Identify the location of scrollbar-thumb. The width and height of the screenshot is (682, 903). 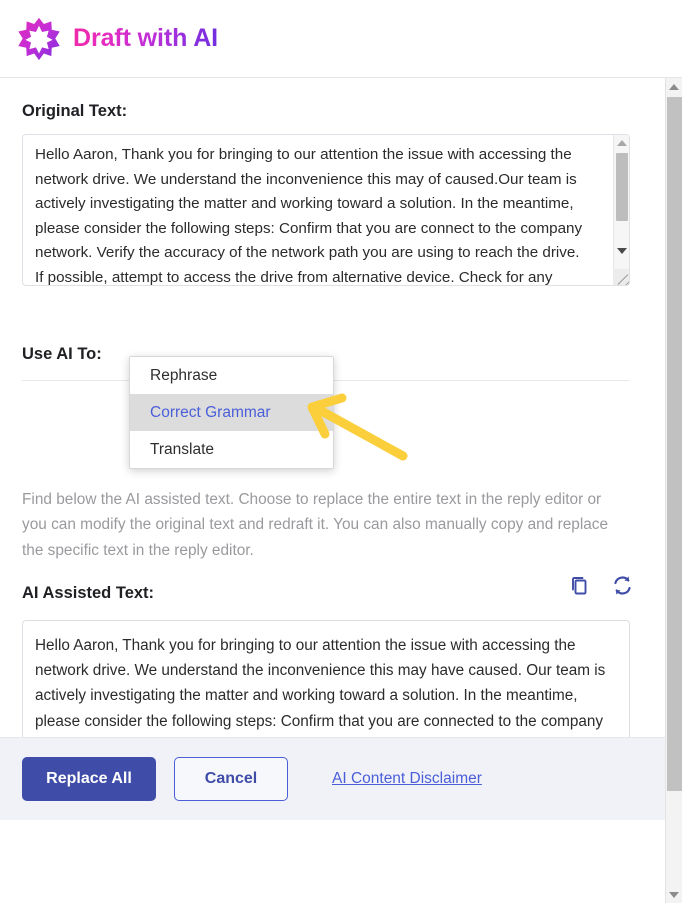
(622, 187).